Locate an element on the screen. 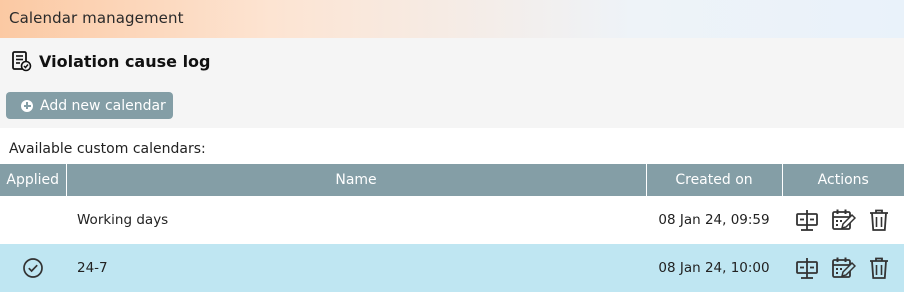  plus-circle-icon is located at coordinates (27, 105).